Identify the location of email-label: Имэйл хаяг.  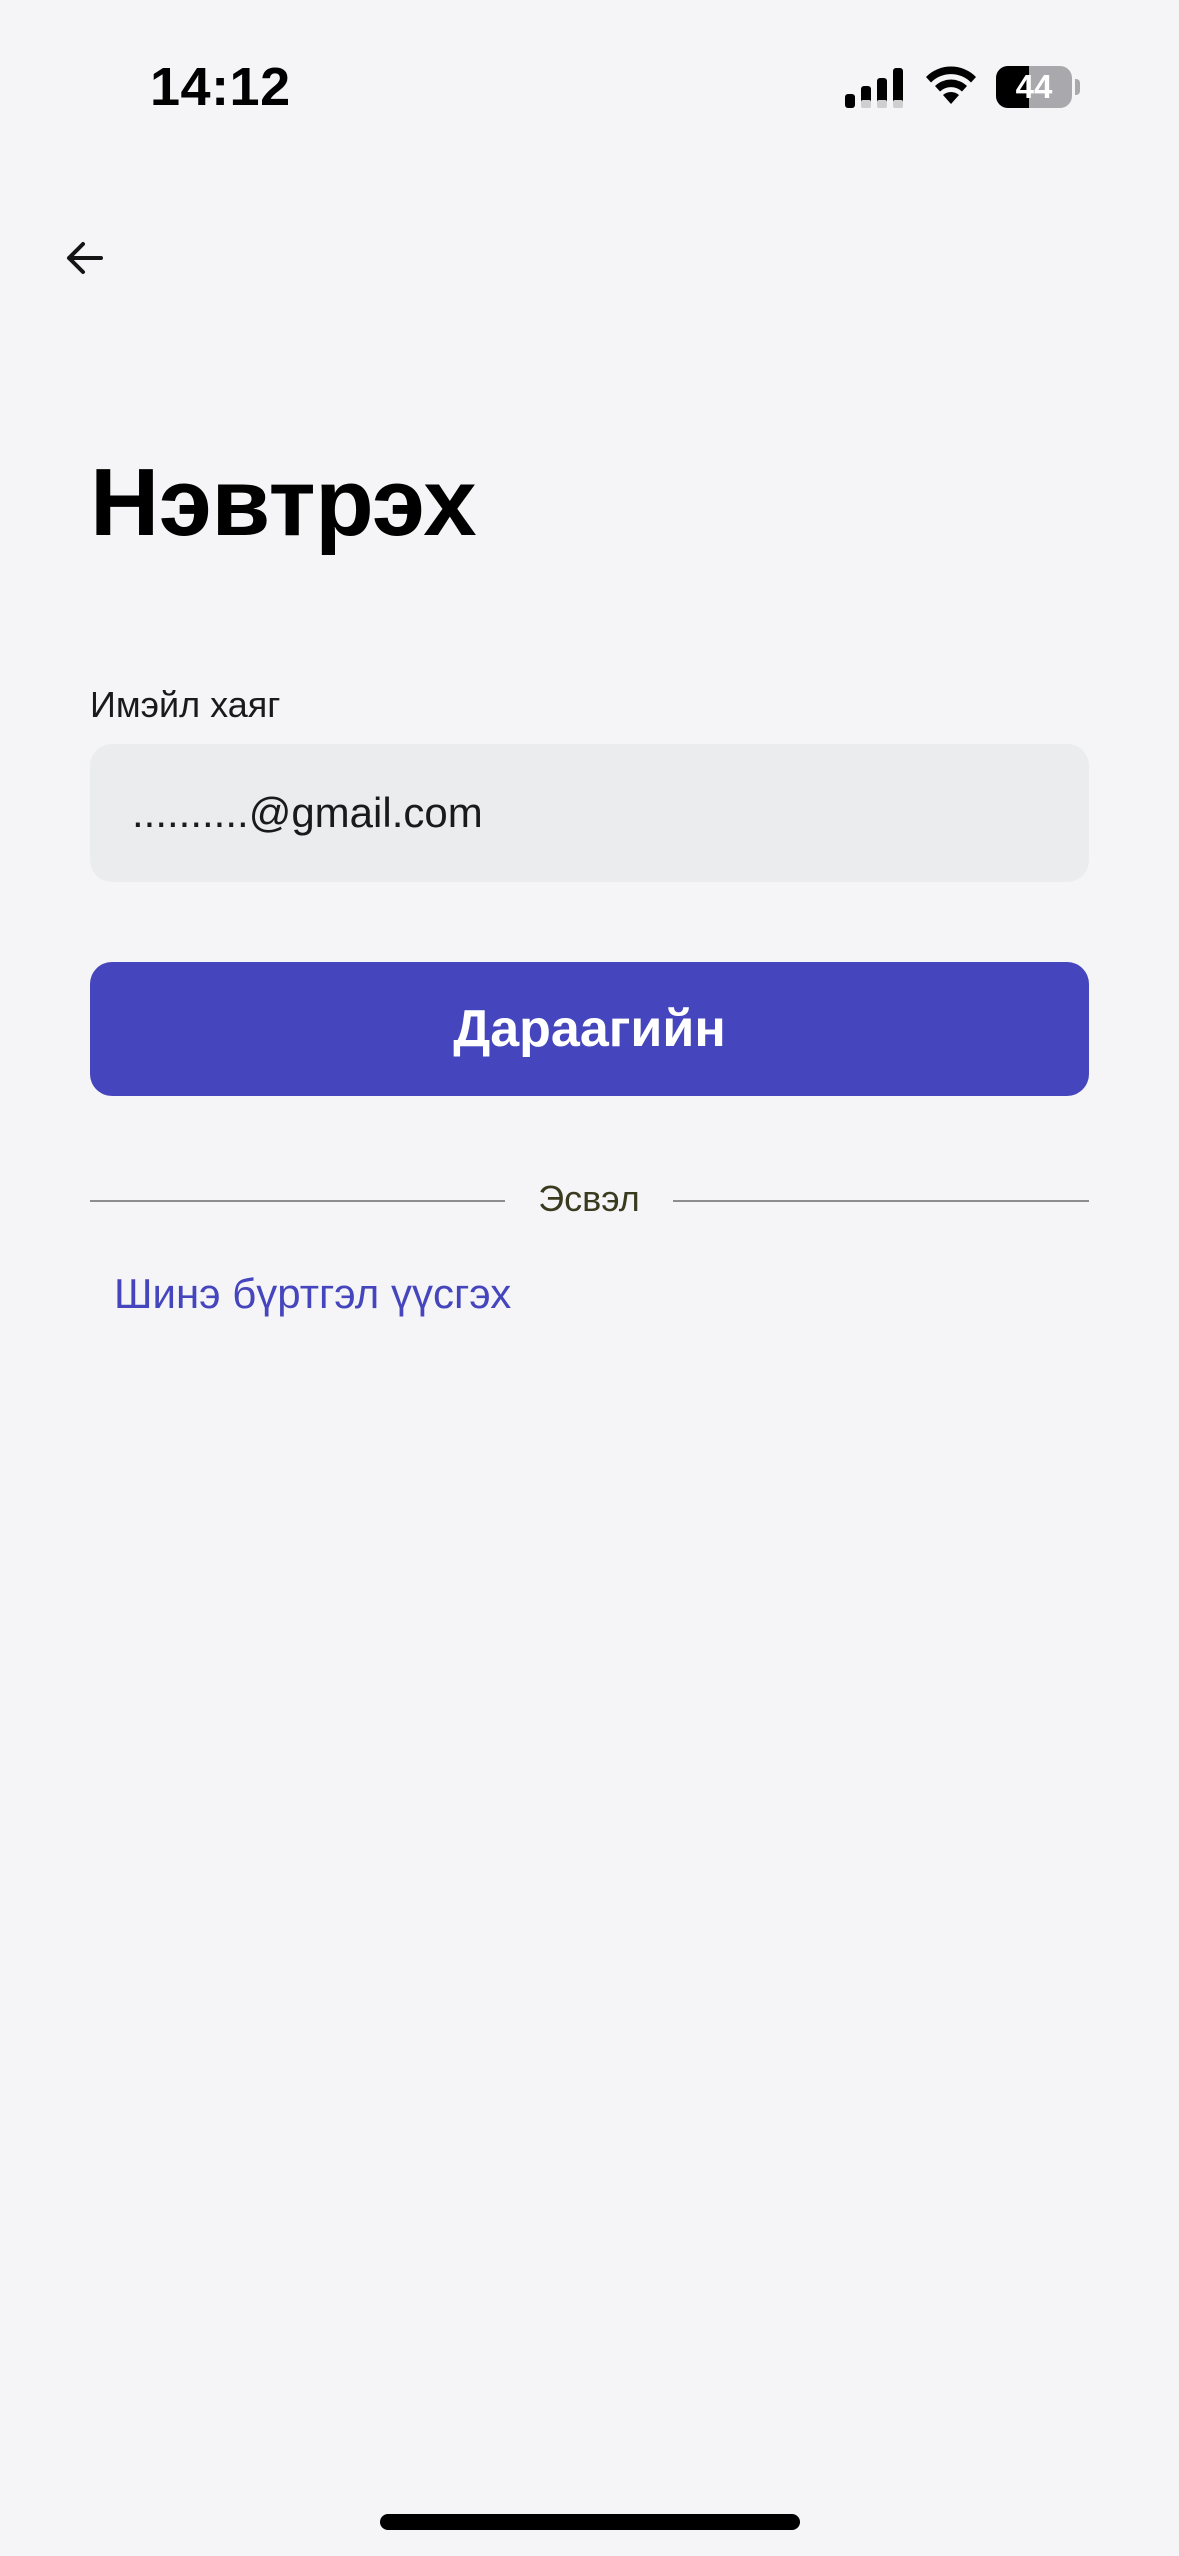
(185, 704).